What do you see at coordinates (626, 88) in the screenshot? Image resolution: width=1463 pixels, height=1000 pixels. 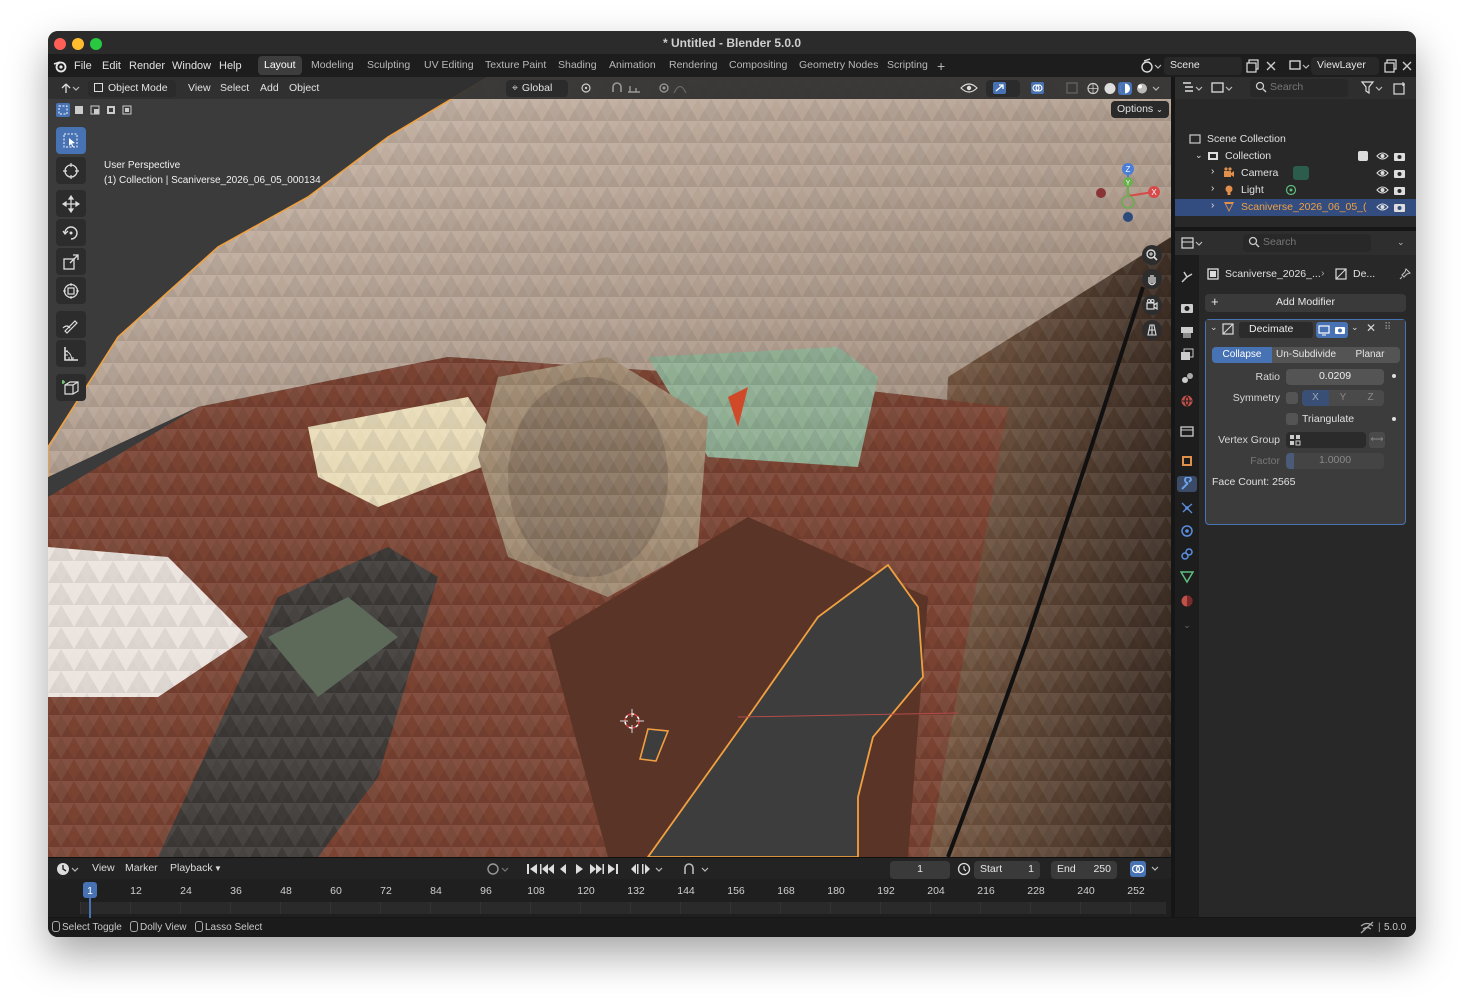 I see `snapping-icon` at bounding box center [626, 88].